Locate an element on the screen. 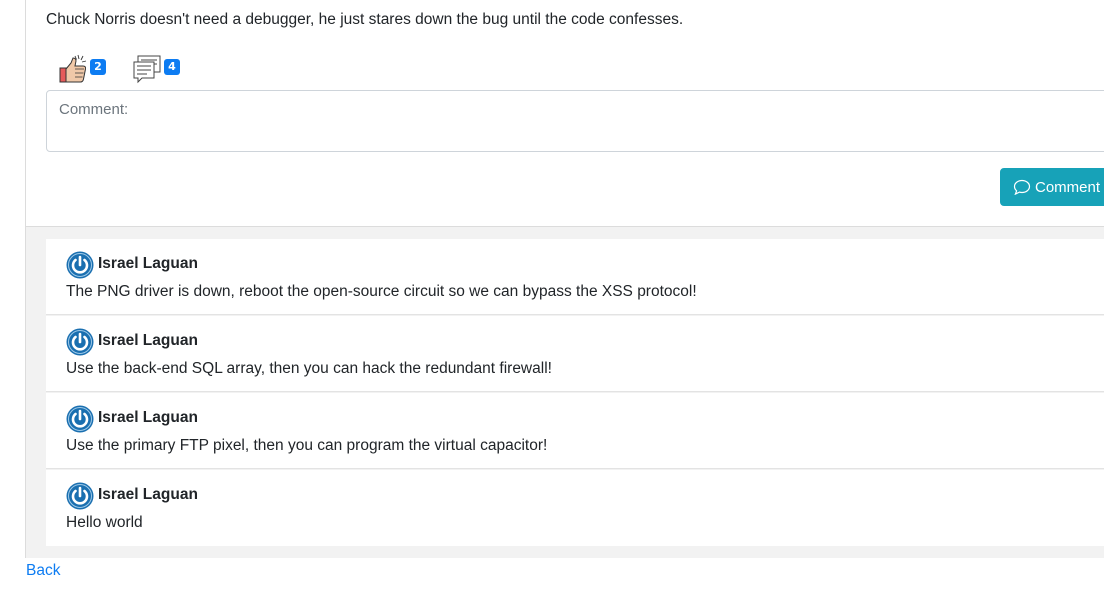 The height and width of the screenshot is (608, 1104). comment-item: Israel Laguan Hello world is located at coordinates (575, 508).